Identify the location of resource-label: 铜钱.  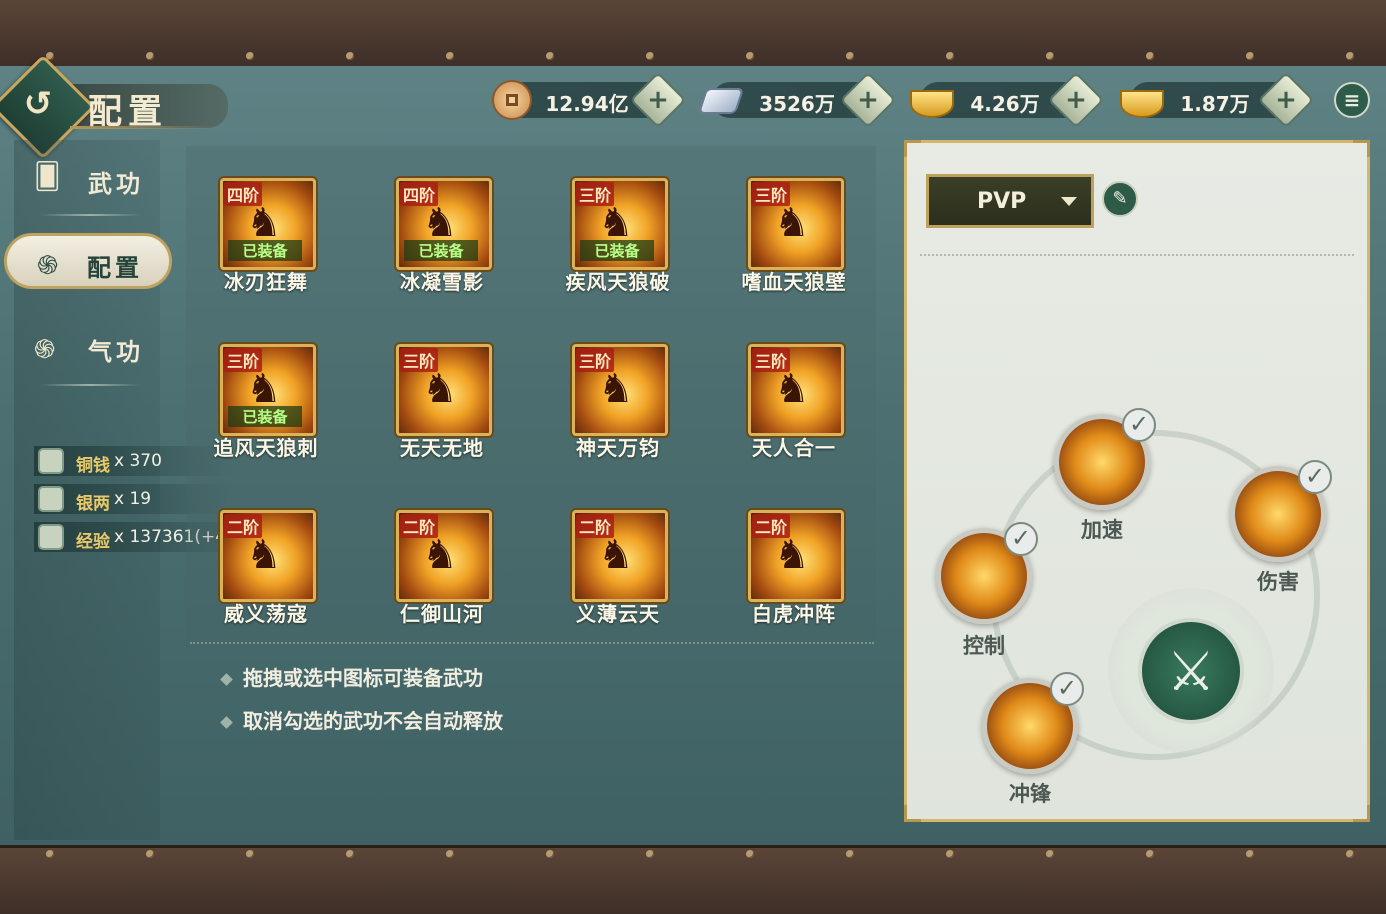
(93, 466).